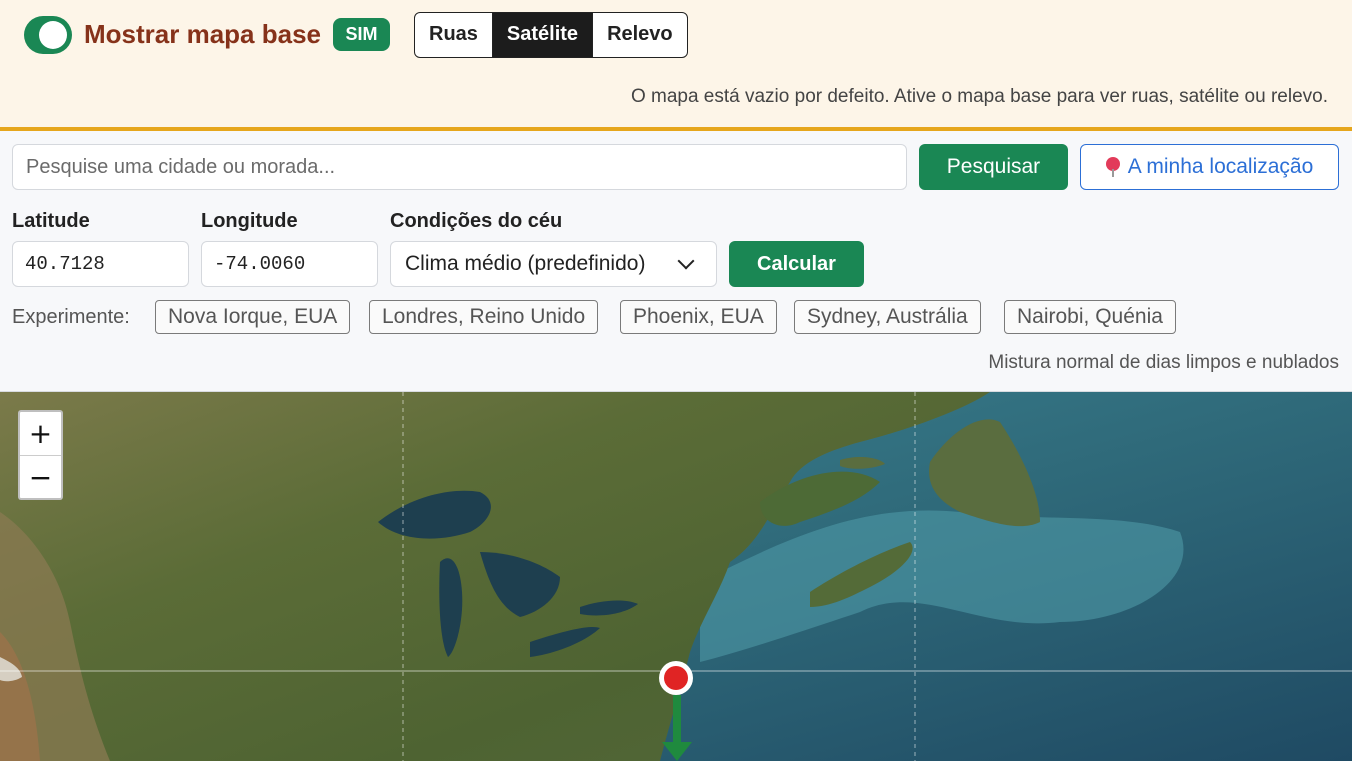  I want to click on longitude-label: Longitude, so click(249, 221).